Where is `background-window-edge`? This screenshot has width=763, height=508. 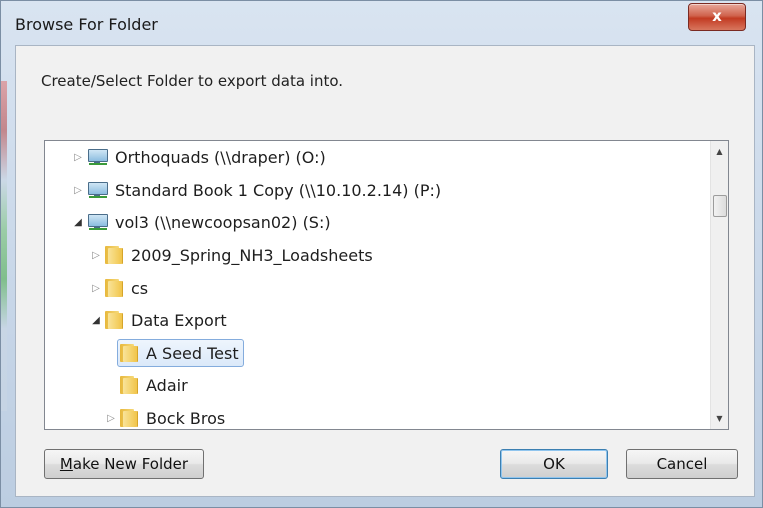 background-window-edge is located at coordinates (4, 246).